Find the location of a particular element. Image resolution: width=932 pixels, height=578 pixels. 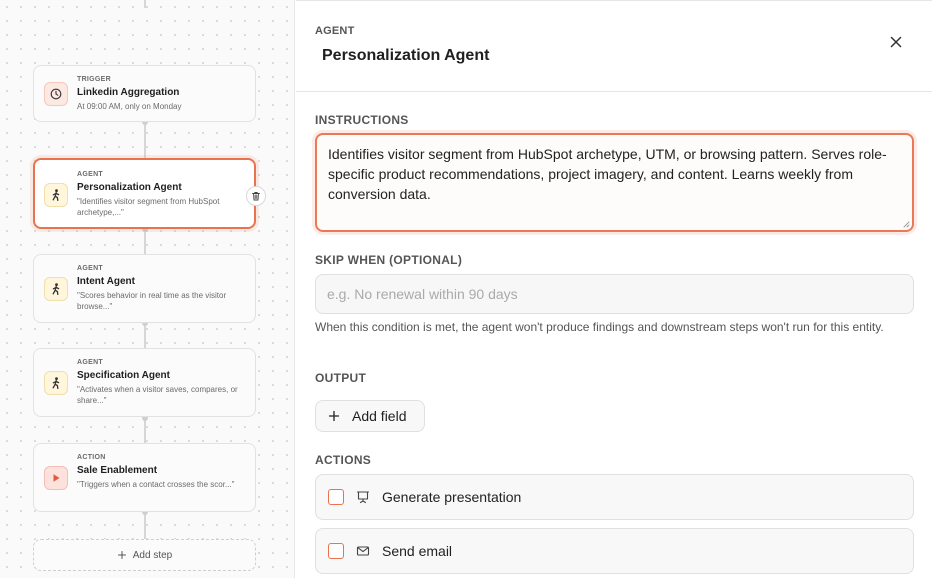

presentation-icon is located at coordinates (363, 497).